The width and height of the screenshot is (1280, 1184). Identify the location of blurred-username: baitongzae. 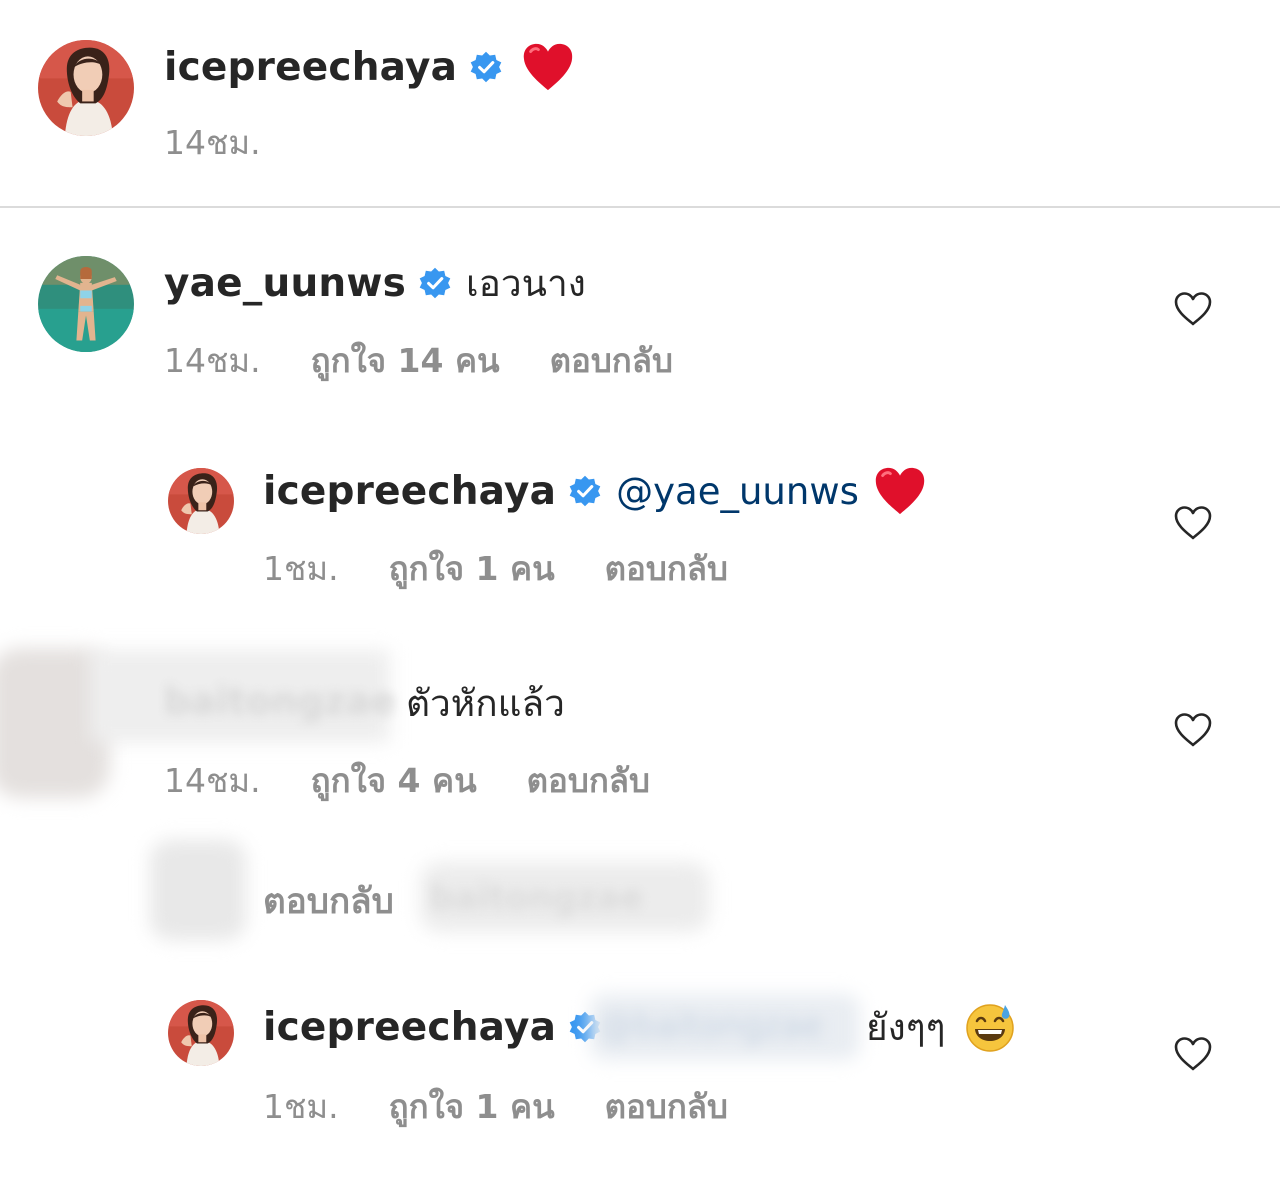
(280, 701).